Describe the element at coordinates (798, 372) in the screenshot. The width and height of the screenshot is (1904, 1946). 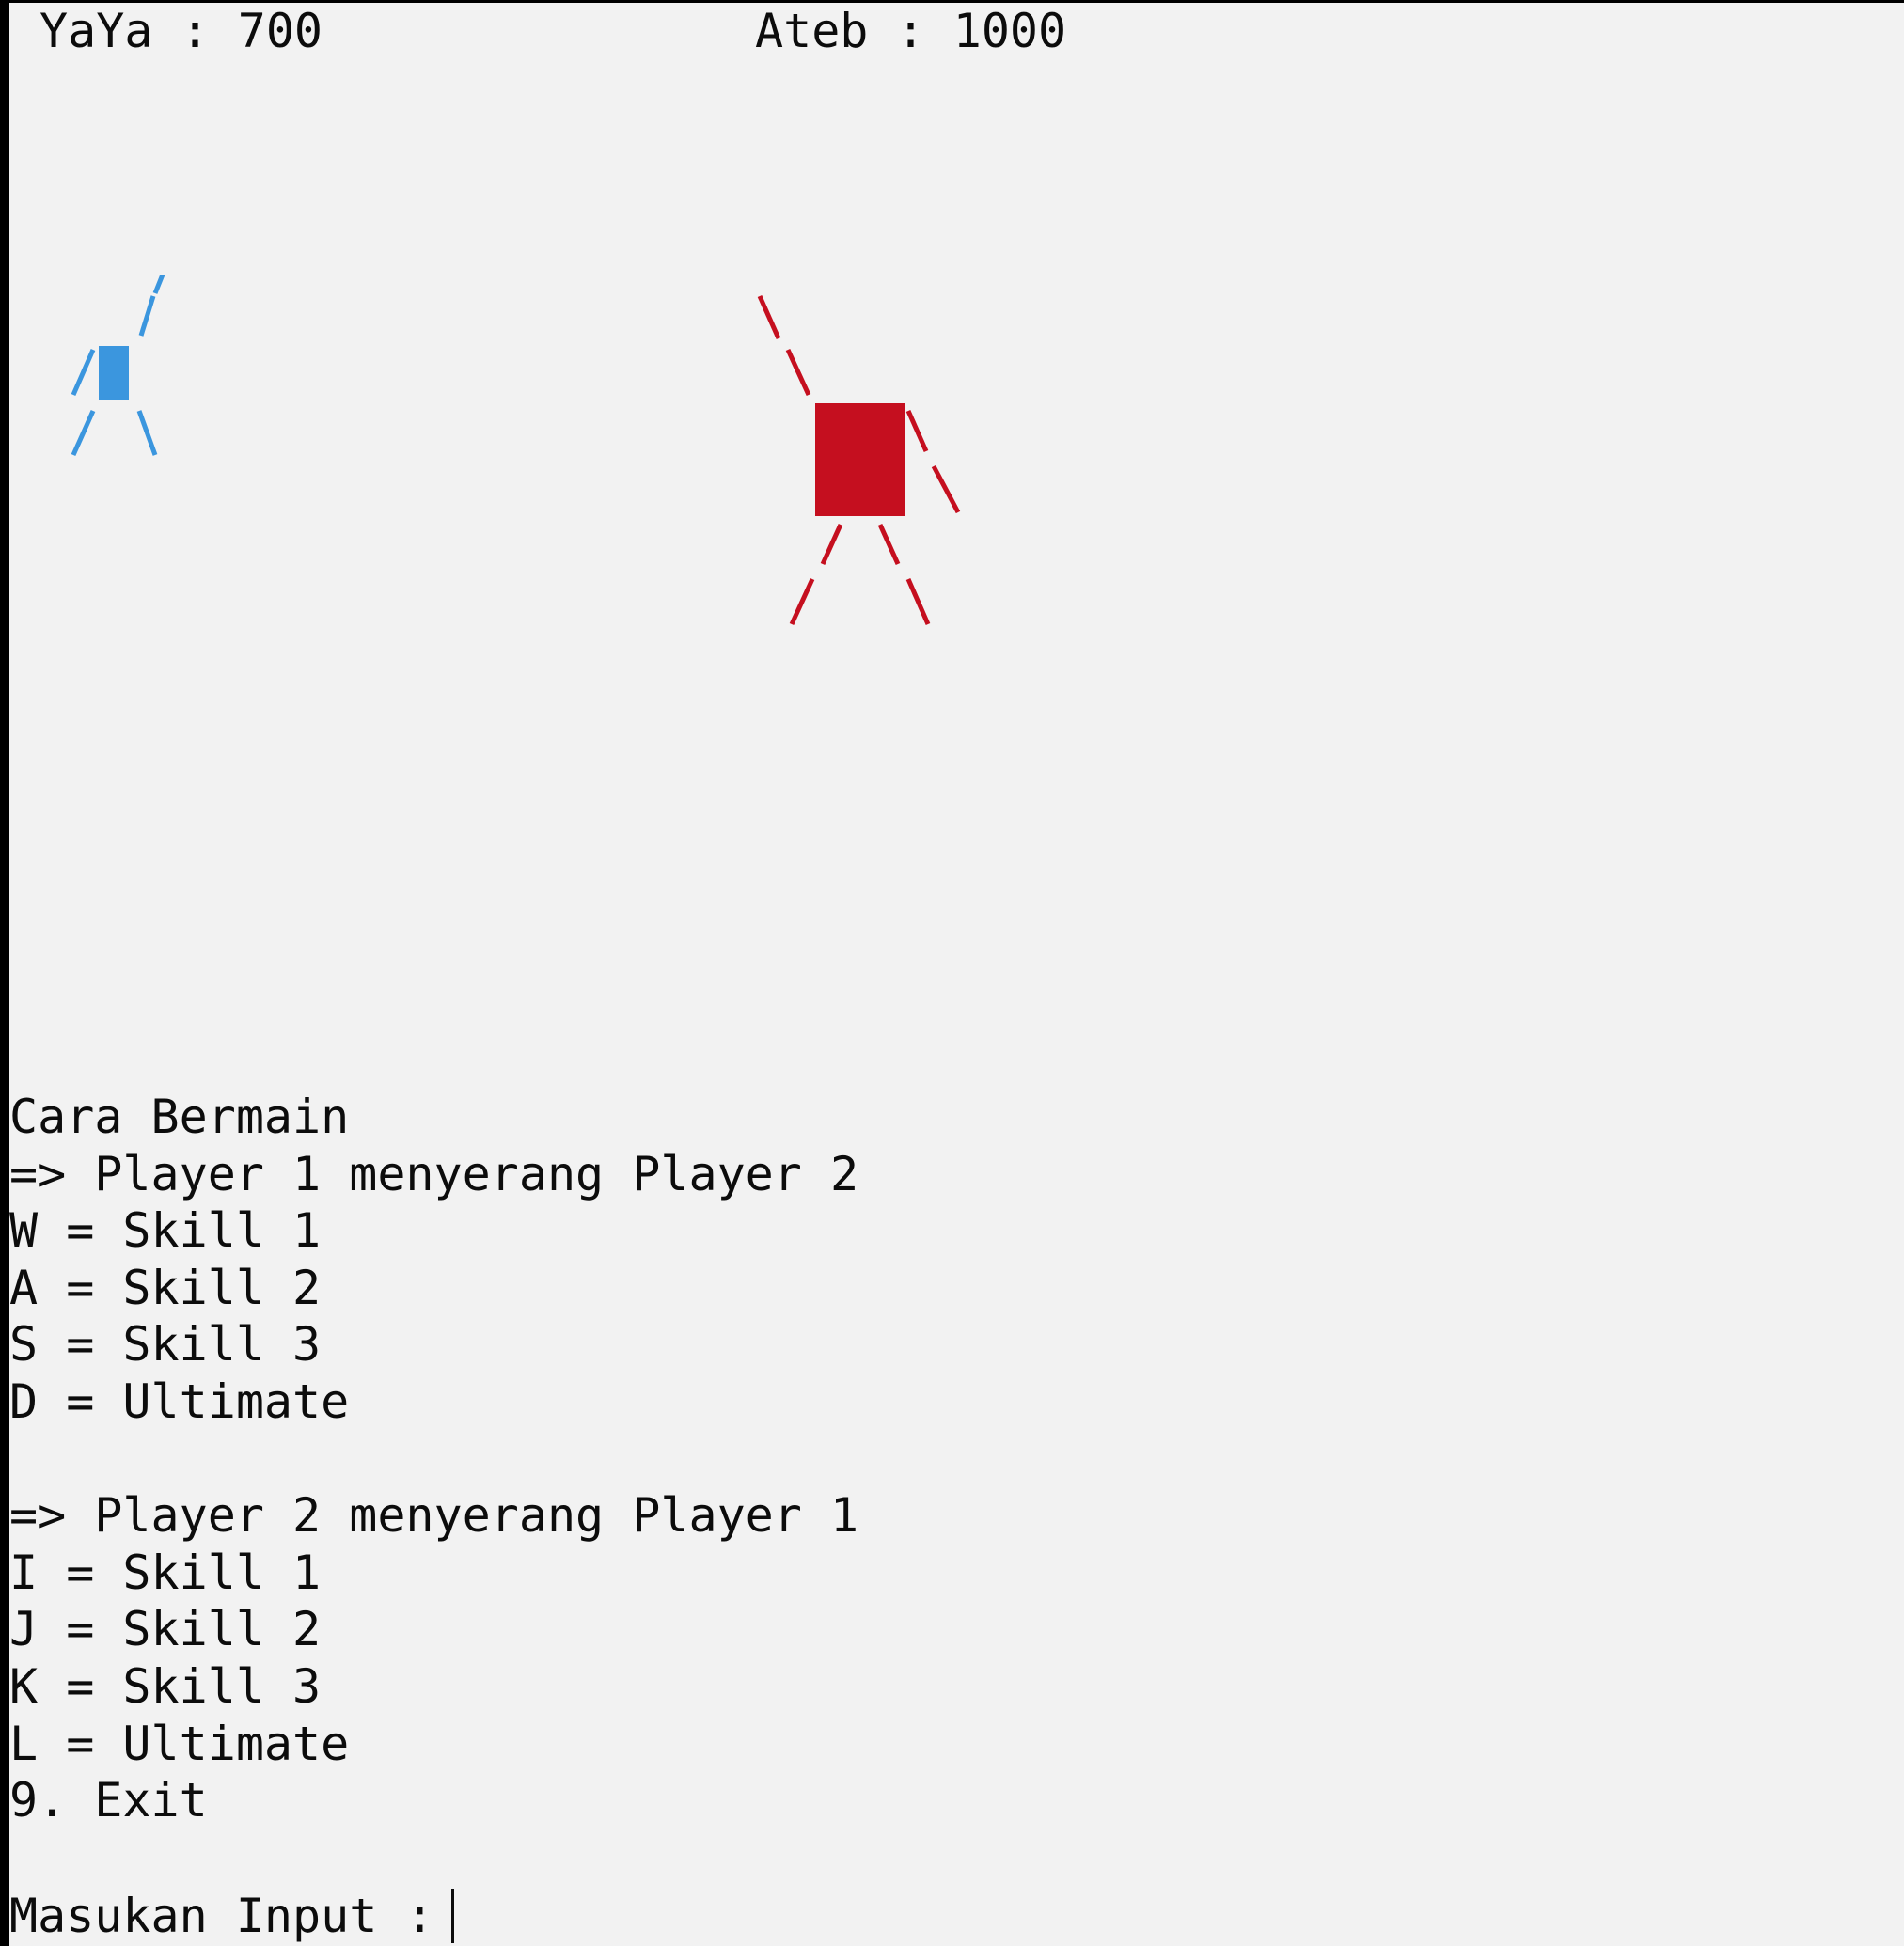
I see `player2-arm-lower` at that location.